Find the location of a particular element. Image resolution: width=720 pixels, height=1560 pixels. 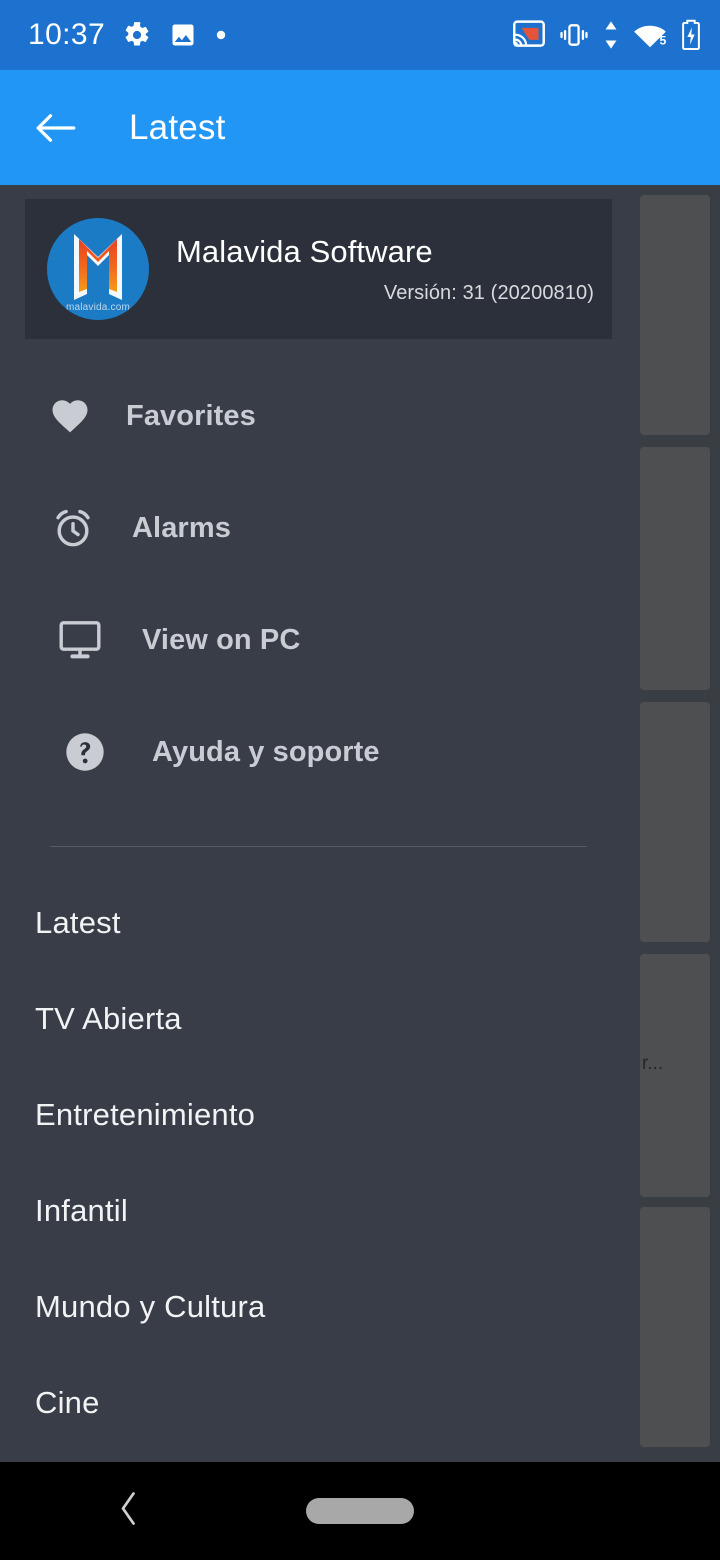

monitor-icon is located at coordinates (80, 640).